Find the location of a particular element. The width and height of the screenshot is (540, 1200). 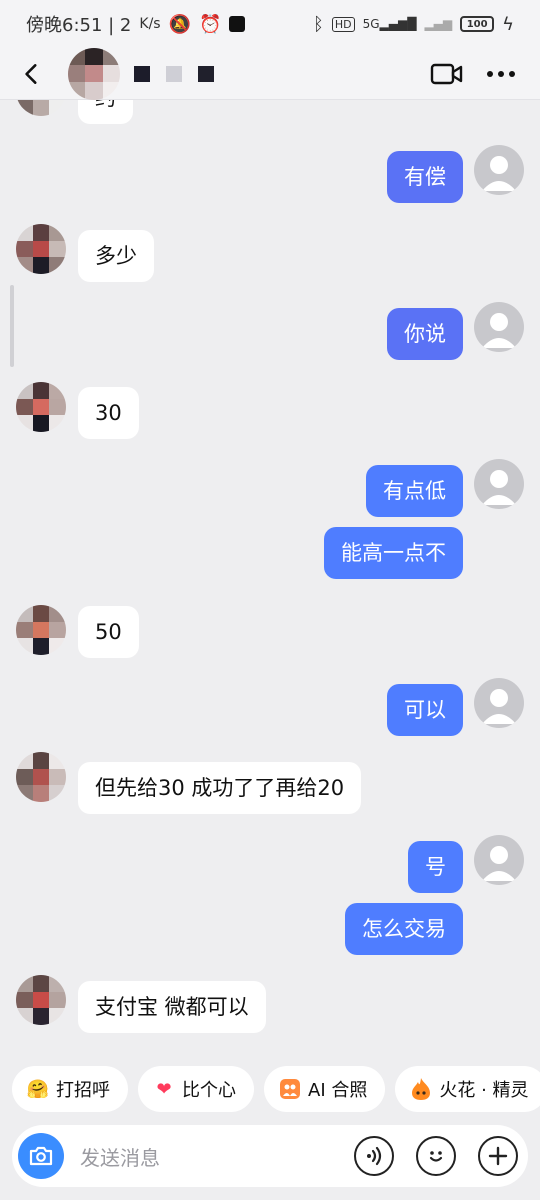

video-call-icon is located at coordinates (447, 74).